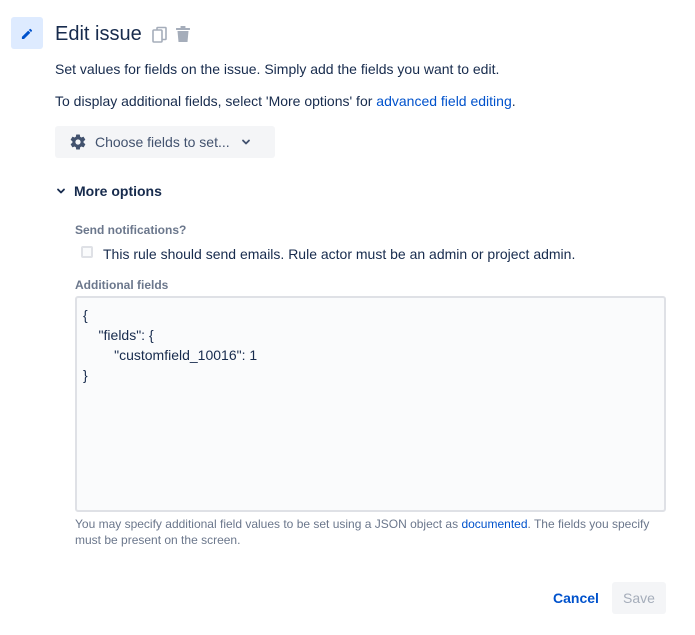 This screenshot has height=635, width=695. I want to click on additional-fields-label: Additional fields, so click(122, 285).